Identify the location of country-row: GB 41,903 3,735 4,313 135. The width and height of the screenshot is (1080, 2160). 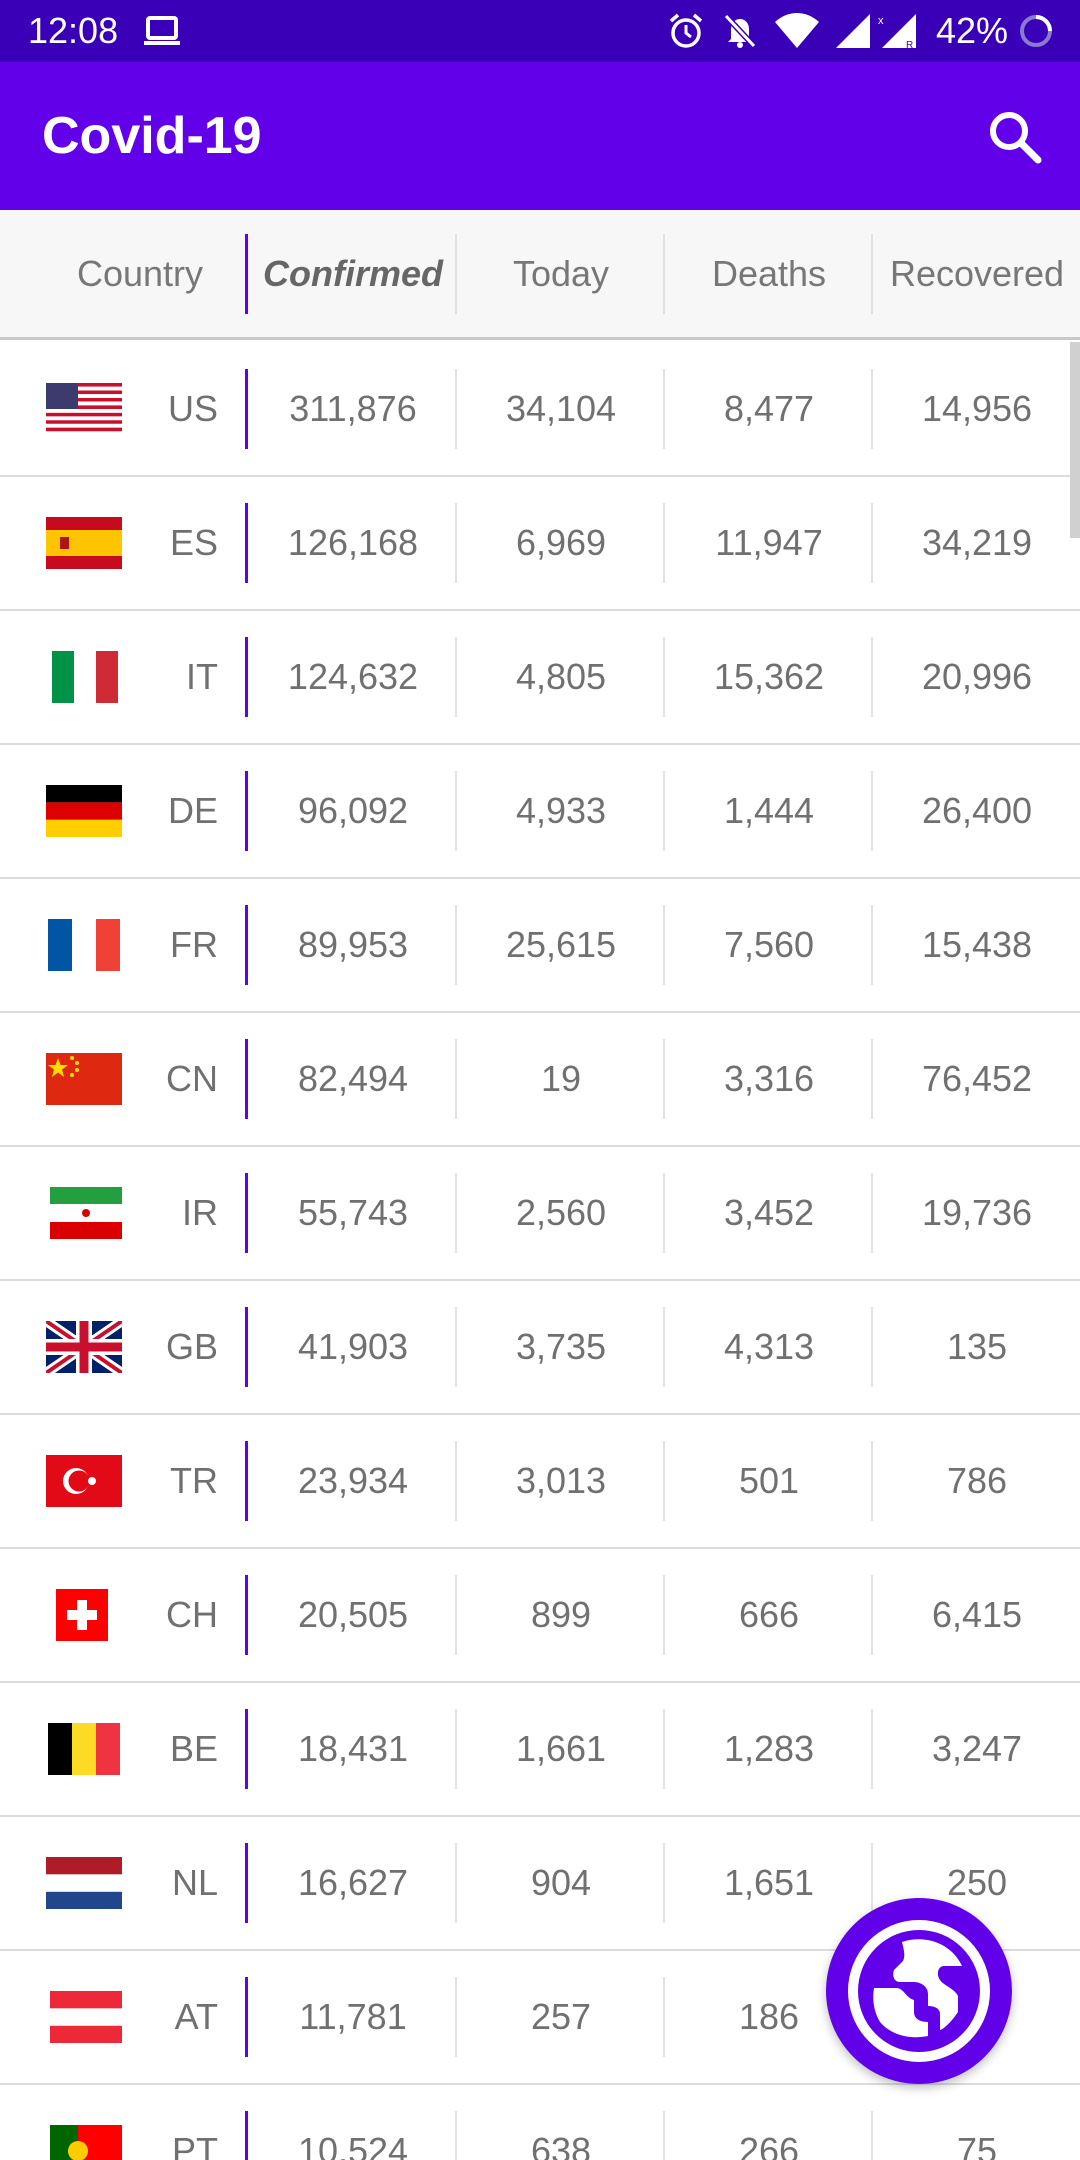
(540, 1348).